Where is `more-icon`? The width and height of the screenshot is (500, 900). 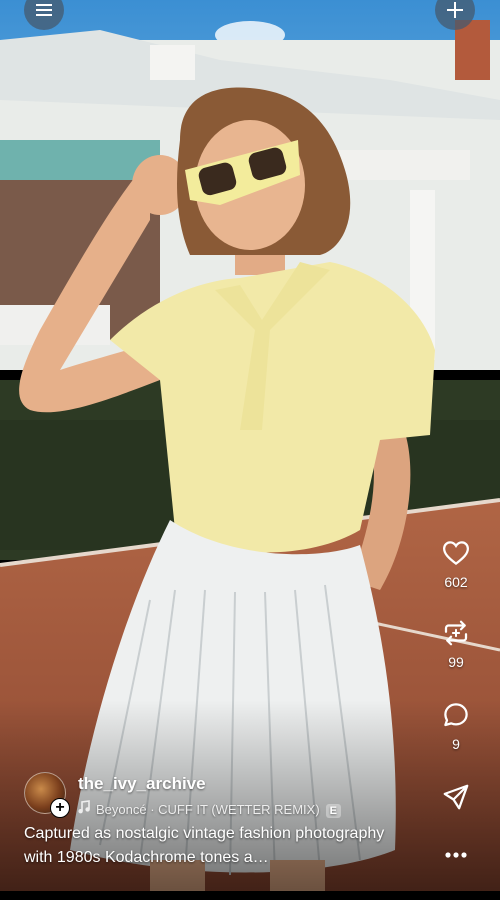
more-icon is located at coordinates (456, 855).